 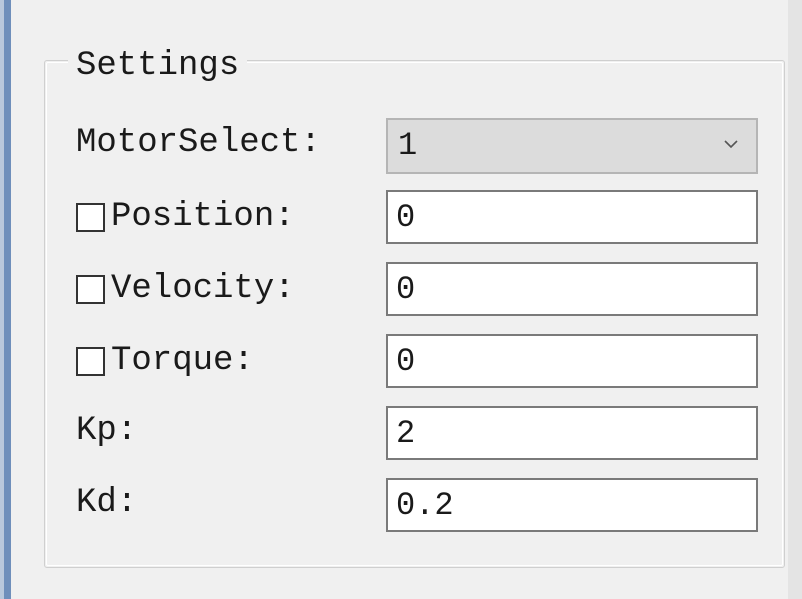 What do you see at coordinates (203, 217) in the screenshot?
I see `position-label: Position:` at bounding box center [203, 217].